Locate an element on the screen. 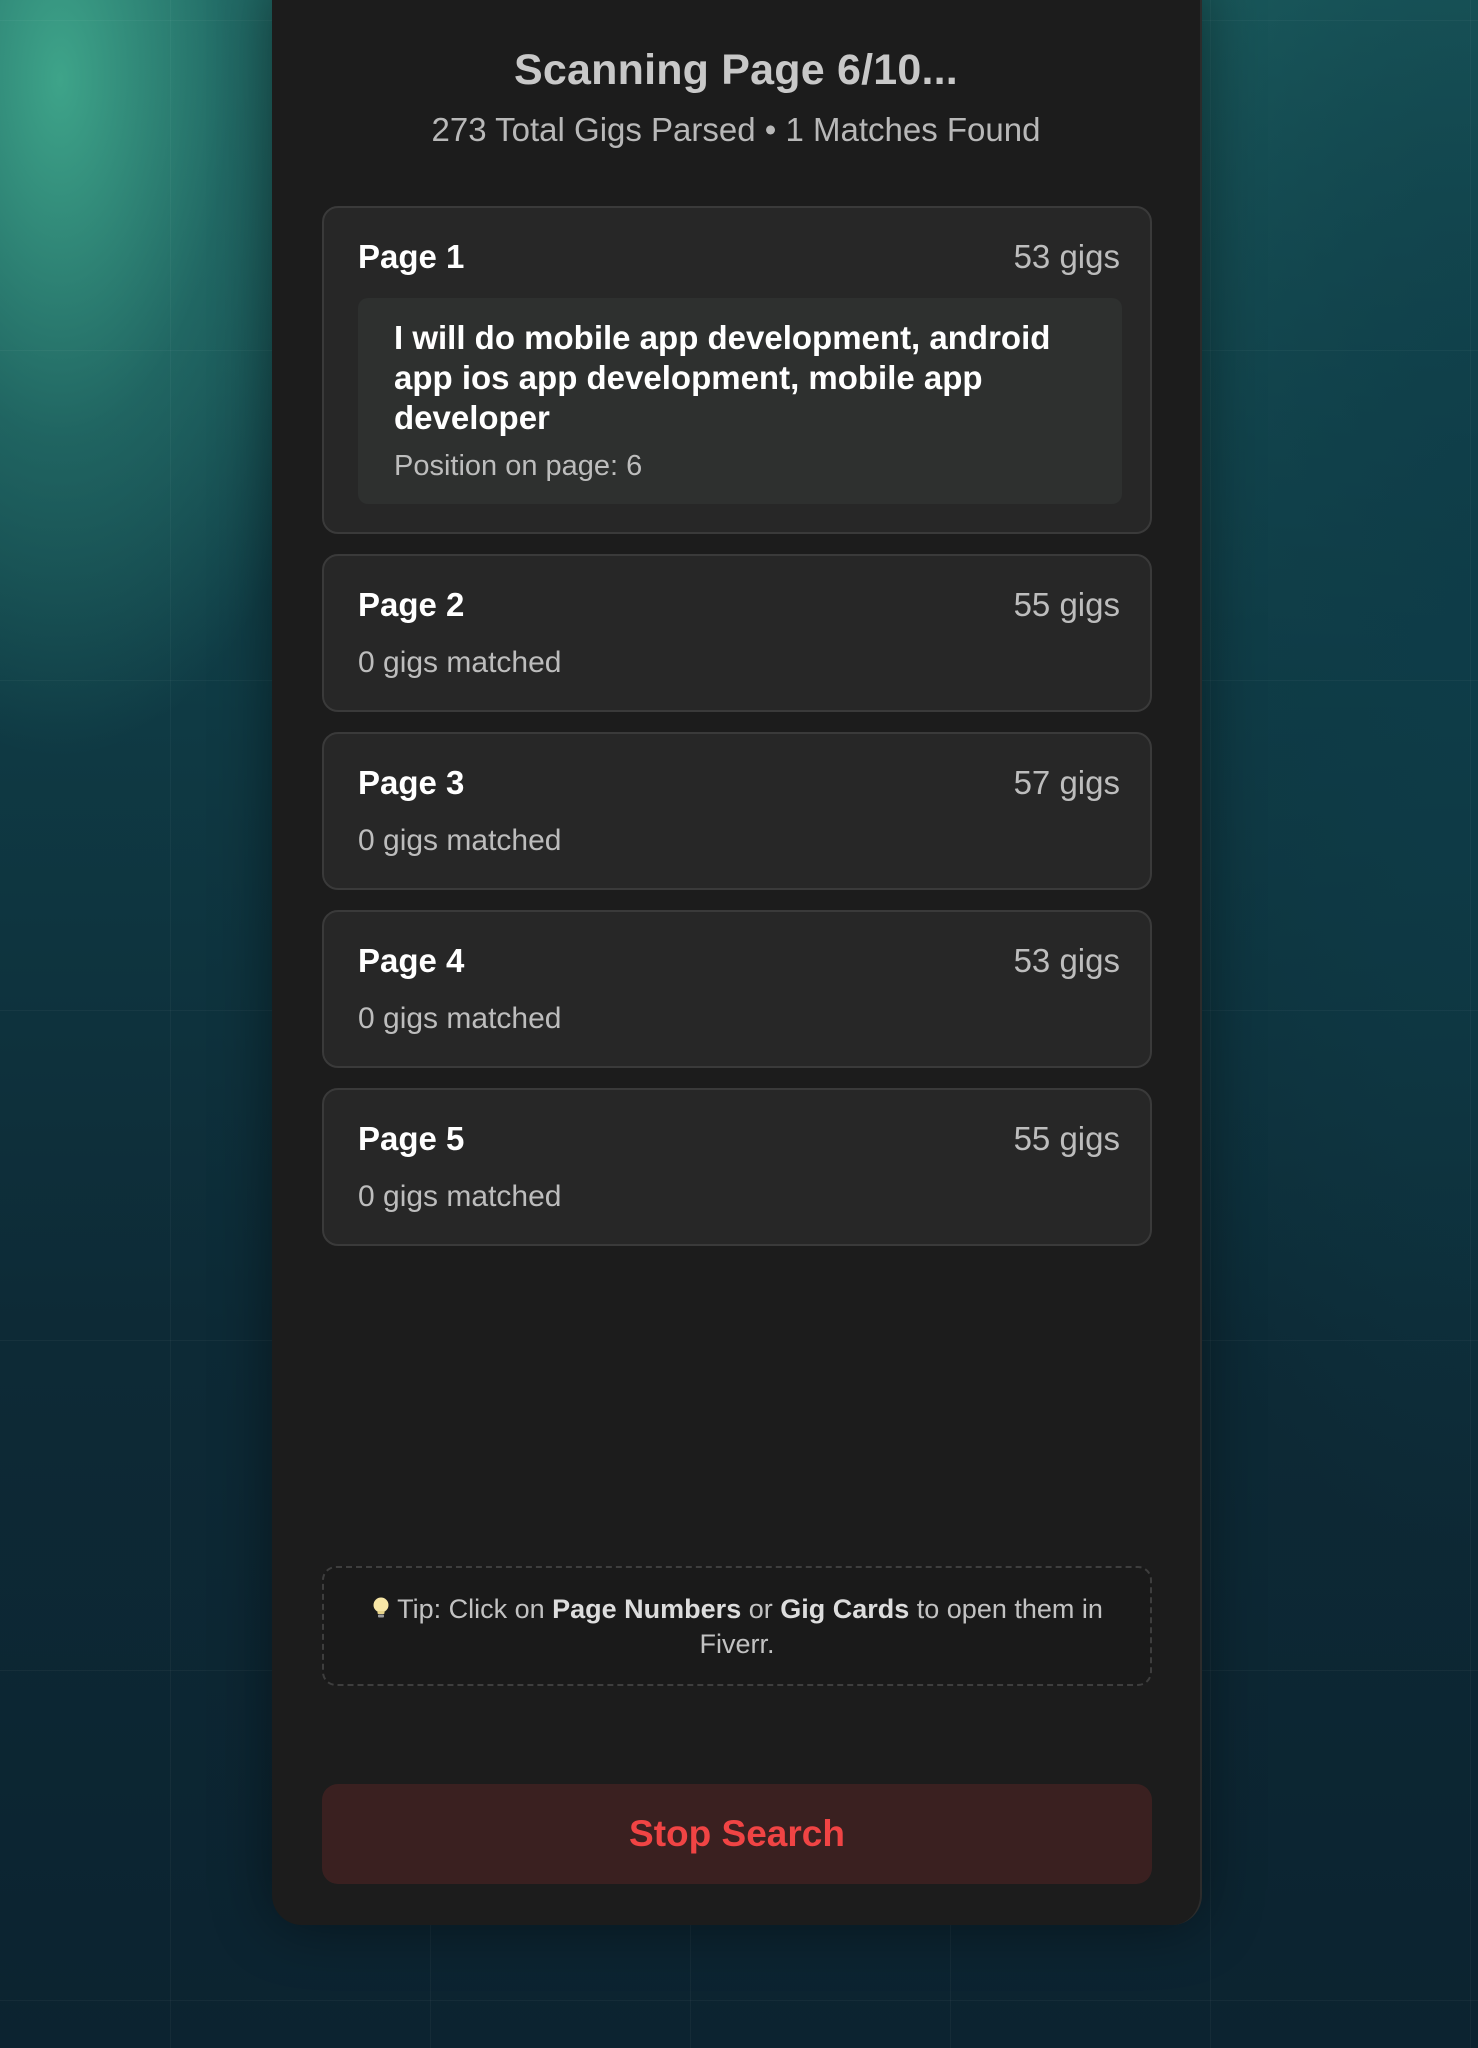  page-card-header: Page 2 55 gigs is located at coordinates (739, 605).